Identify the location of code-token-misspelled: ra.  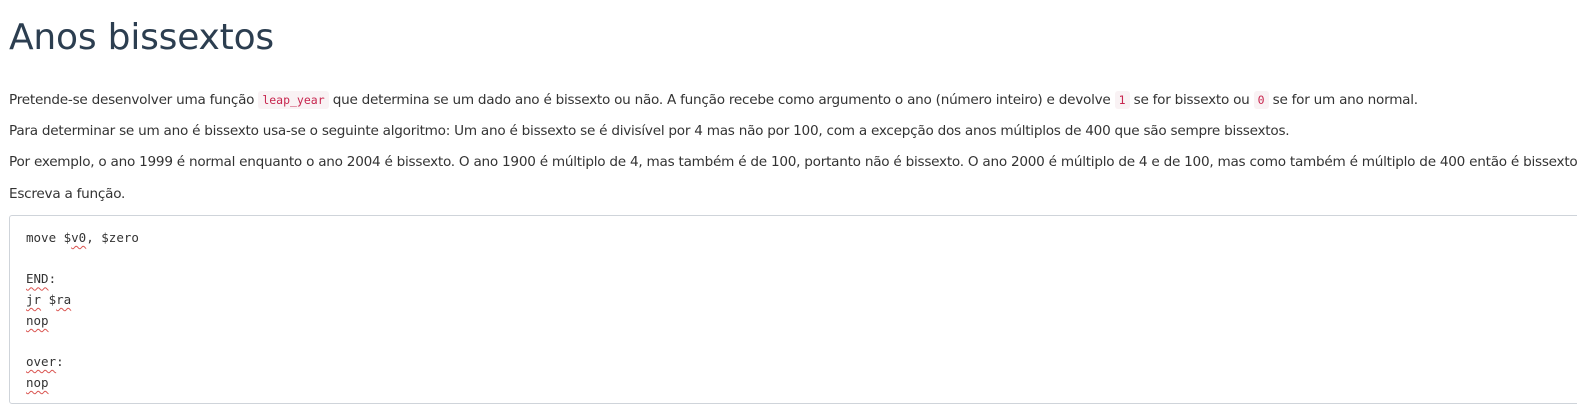
(64, 300).